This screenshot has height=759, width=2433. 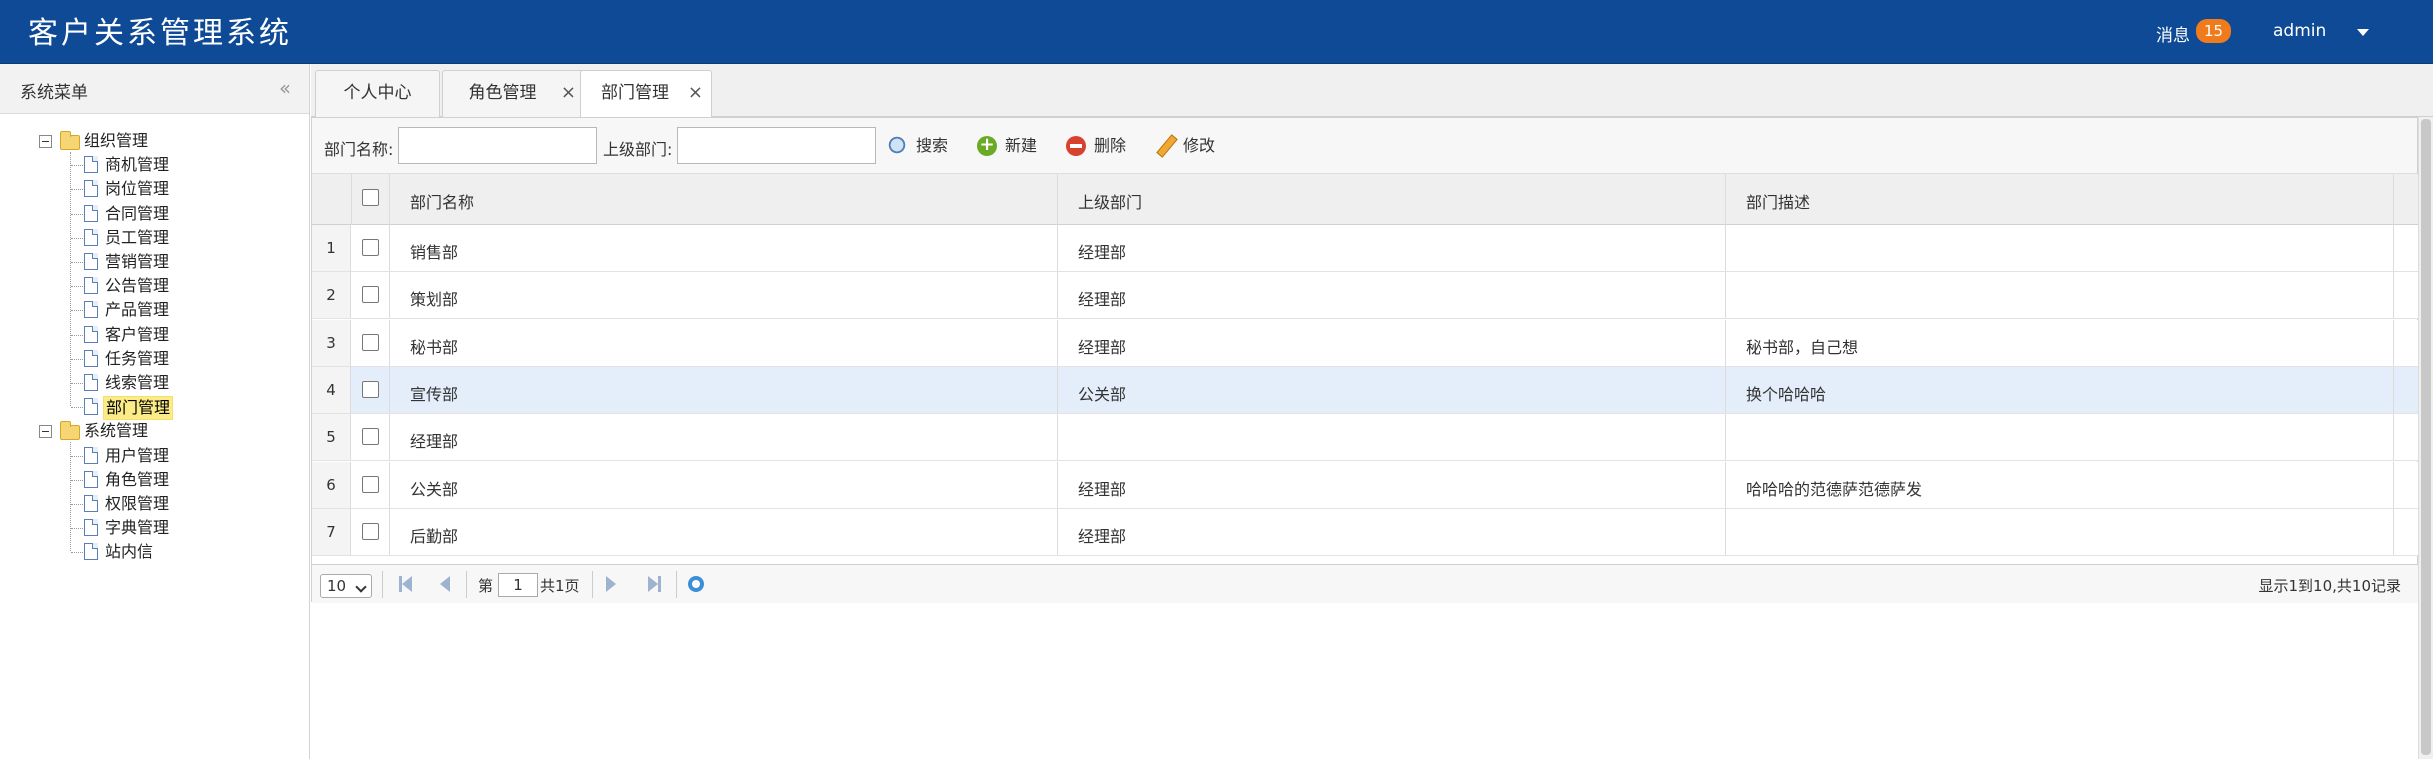 I want to click on sidebar-item: 角色管理, so click(x=137, y=480).